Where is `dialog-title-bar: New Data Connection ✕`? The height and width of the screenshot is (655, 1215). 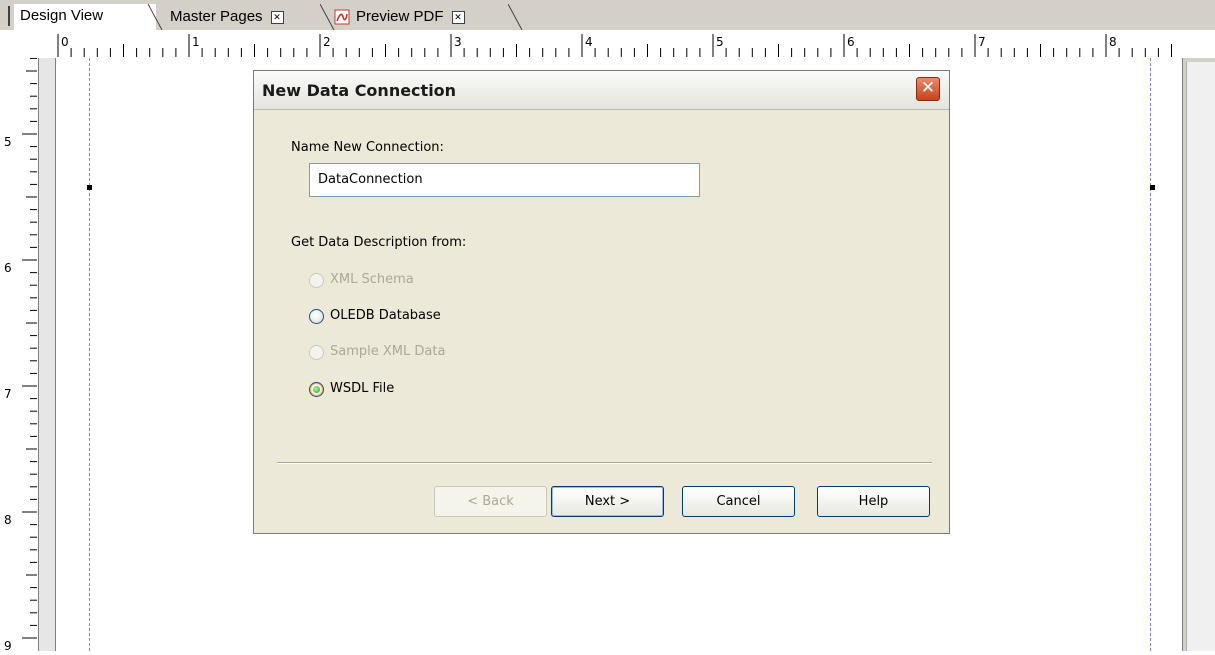 dialog-title-bar: New Data Connection ✕ is located at coordinates (601, 90).